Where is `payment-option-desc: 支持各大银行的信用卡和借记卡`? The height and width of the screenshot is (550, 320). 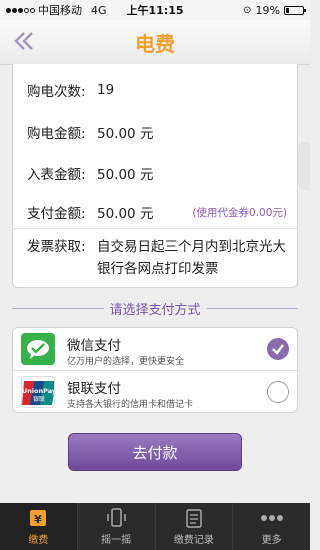
payment-option-desc: 支持各大银行的信用卡和借记卡 is located at coordinates (130, 405).